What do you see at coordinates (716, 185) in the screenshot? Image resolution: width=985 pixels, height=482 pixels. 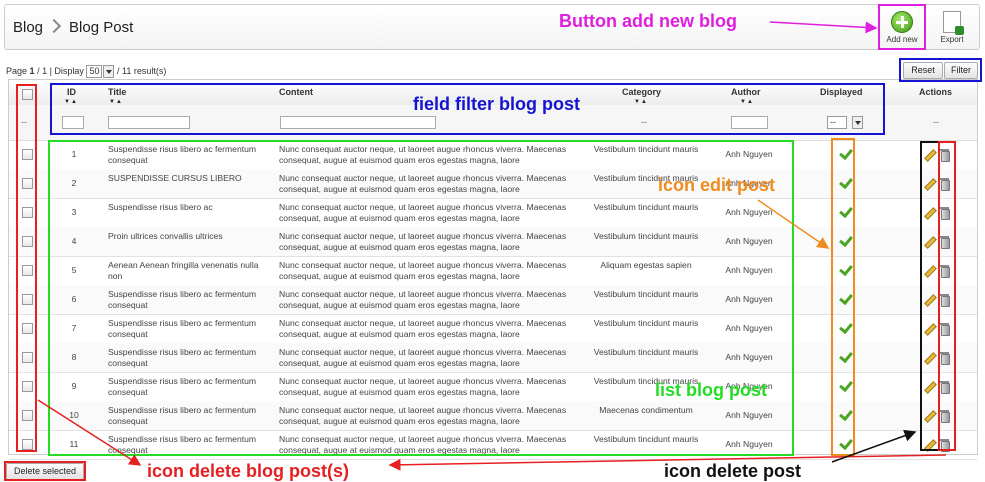 I see `annotation-edit-post: icon edit post` at bounding box center [716, 185].